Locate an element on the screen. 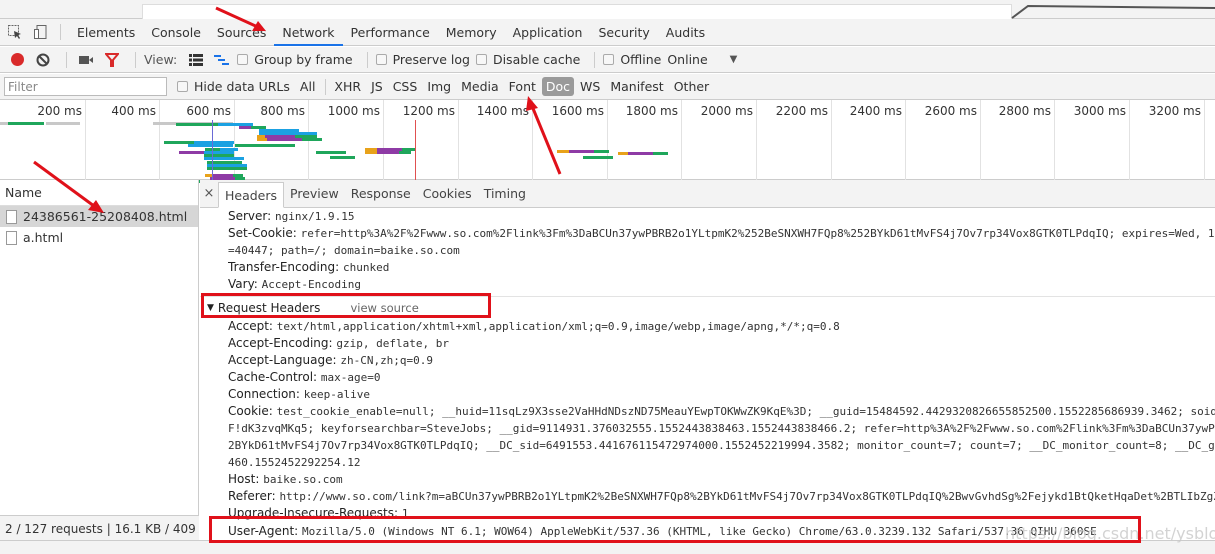 This screenshot has width=1215, height=554. tab-security: Security is located at coordinates (623, 32).